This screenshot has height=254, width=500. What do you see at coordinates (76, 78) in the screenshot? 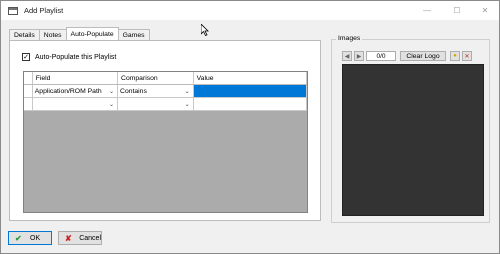
I see `column-header-field: Field` at bounding box center [76, 78].